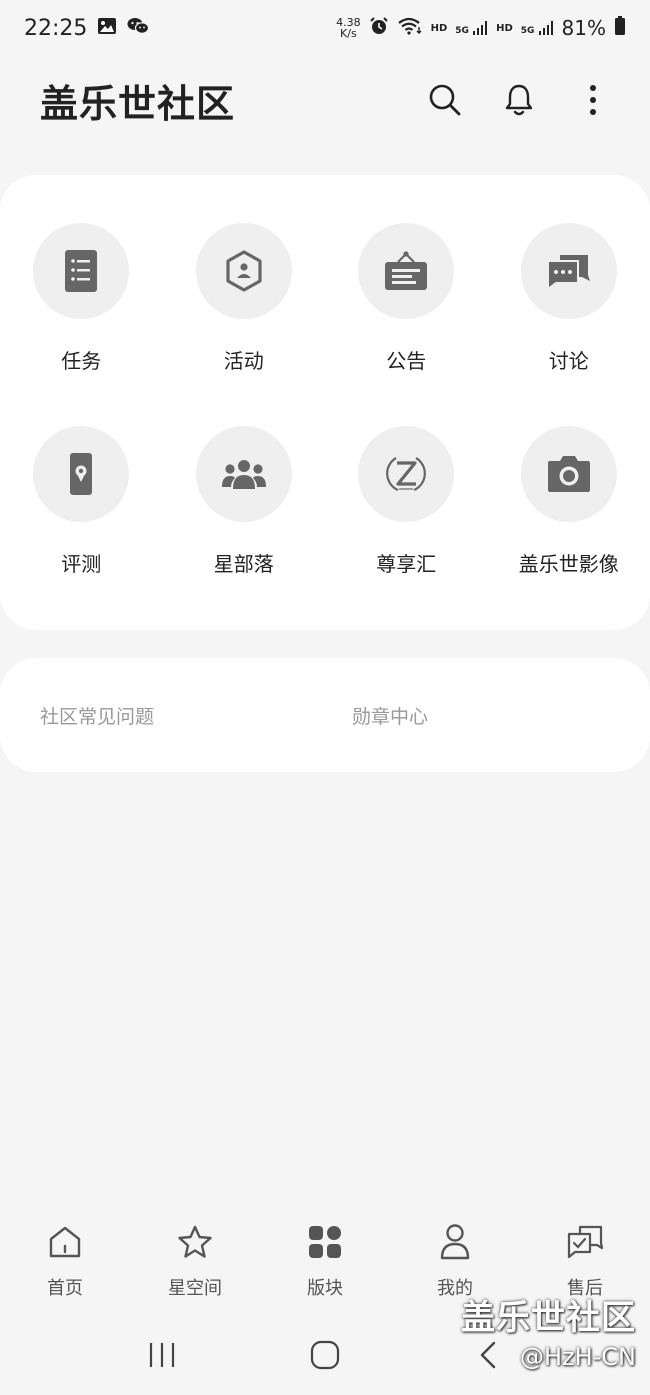 Image resolution: width=650 pixels, height=1395 pixels. Describe the element at coordinates (107, 28) in the screenshot. I see `gallery-notification-icon` at that location.